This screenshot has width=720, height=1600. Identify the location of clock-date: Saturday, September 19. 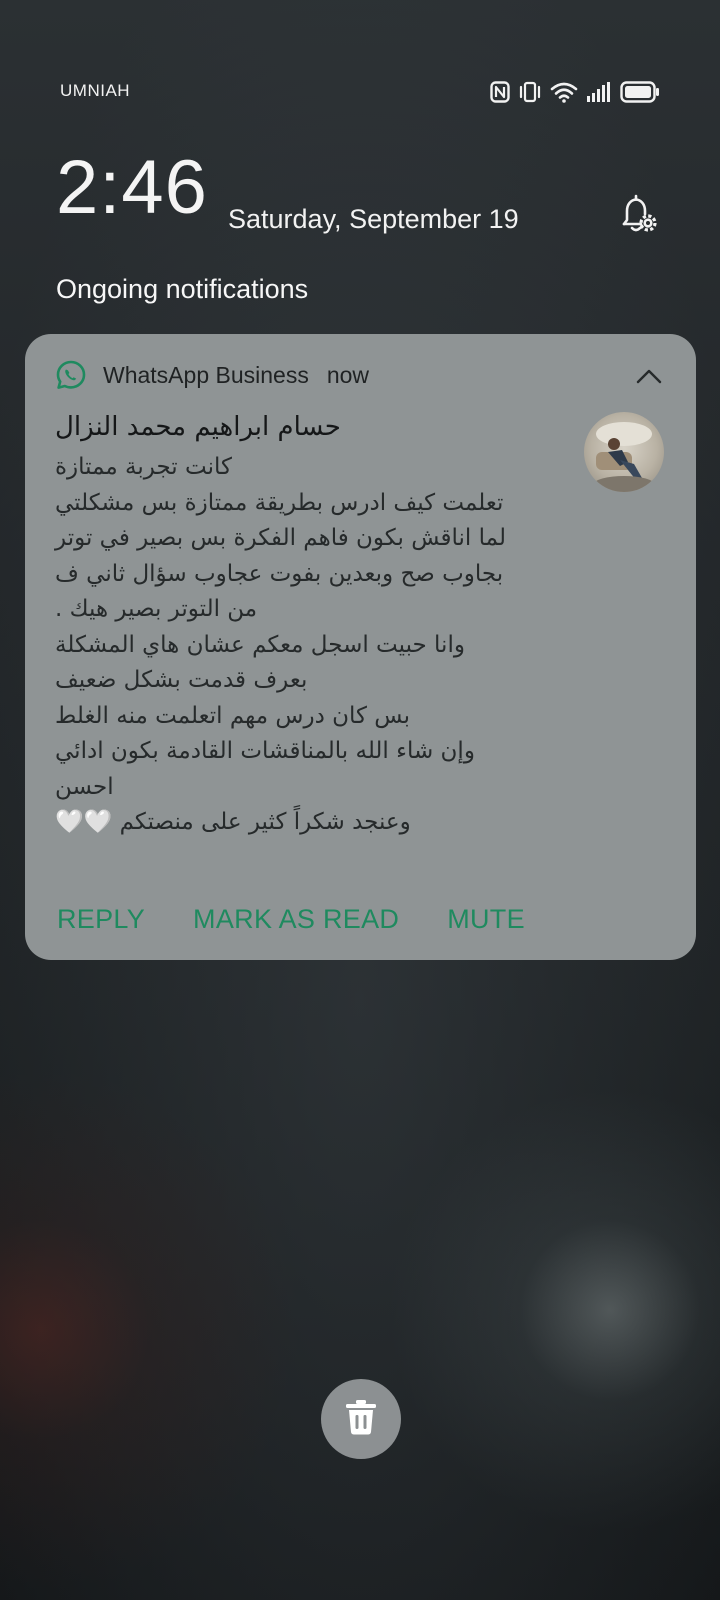
(373, 219).